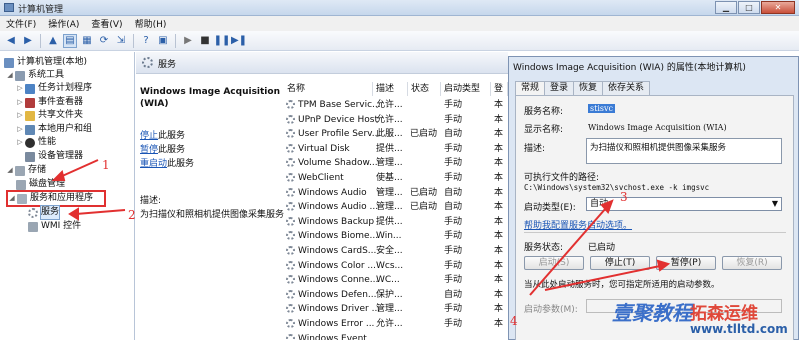 This screenshot has width=799, height=340. What do you see at coordinates (132, 215) in the screenshot?
I see `annotation-2: 2` at bounding box center [132, 215].